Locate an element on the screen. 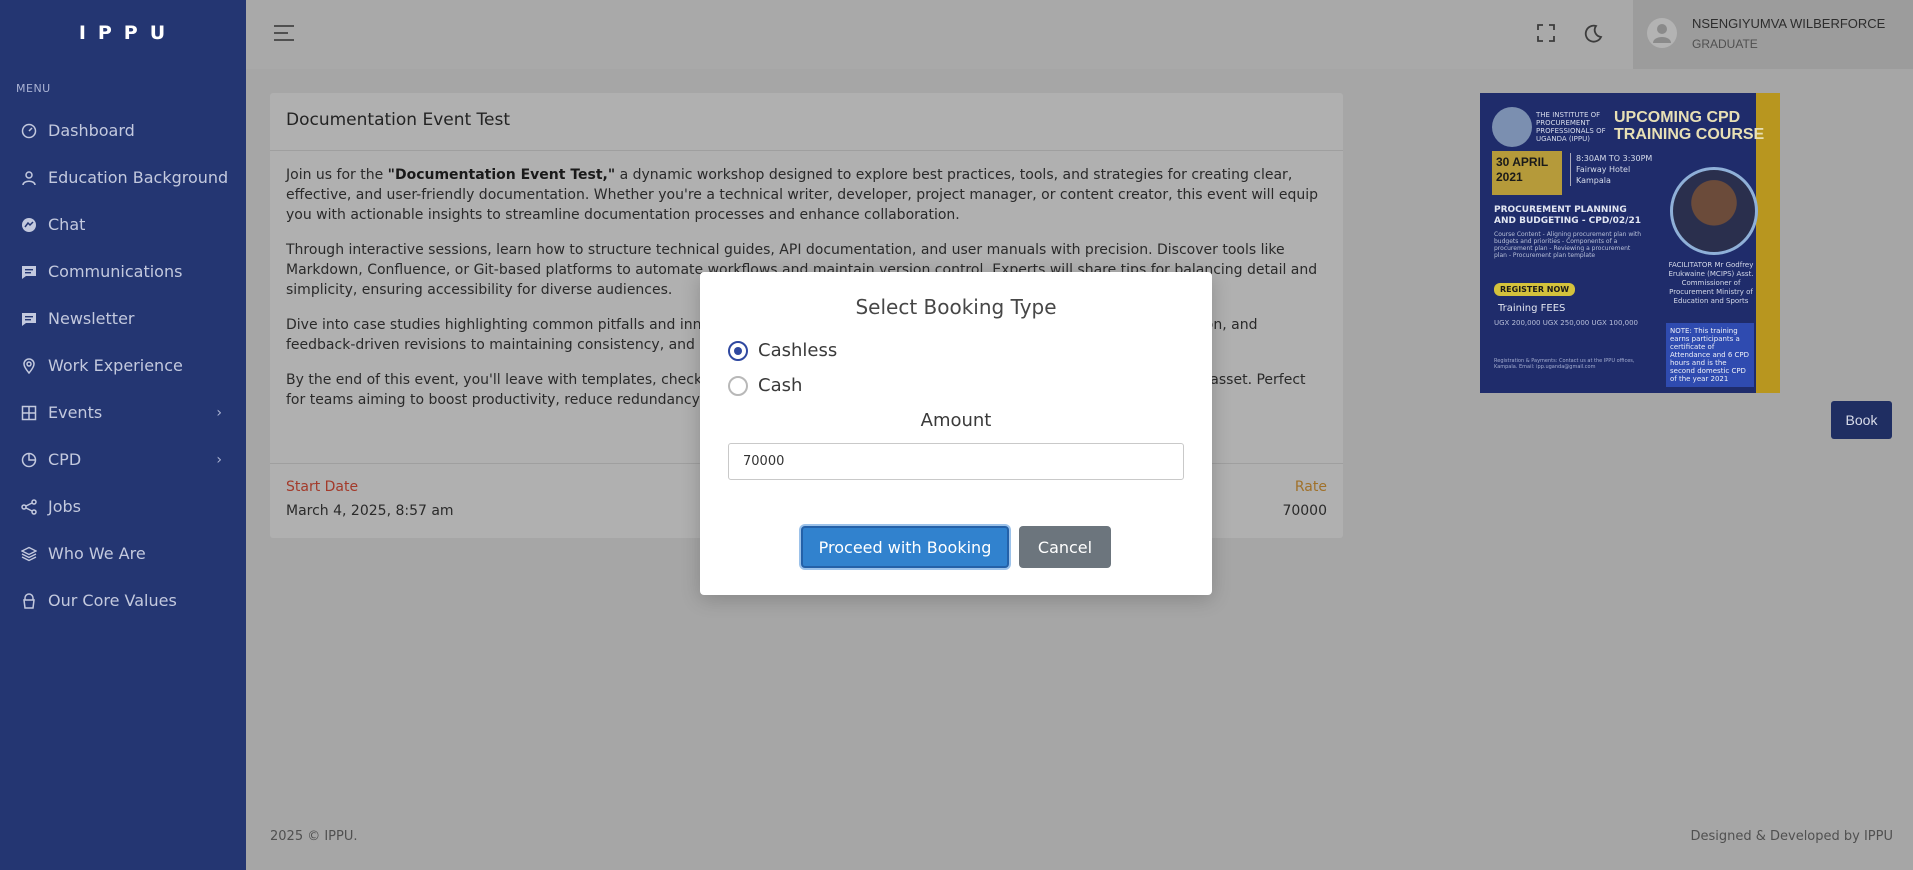  sidebar-item-dashboard: Dashboard is located at coordinates (123, 130).